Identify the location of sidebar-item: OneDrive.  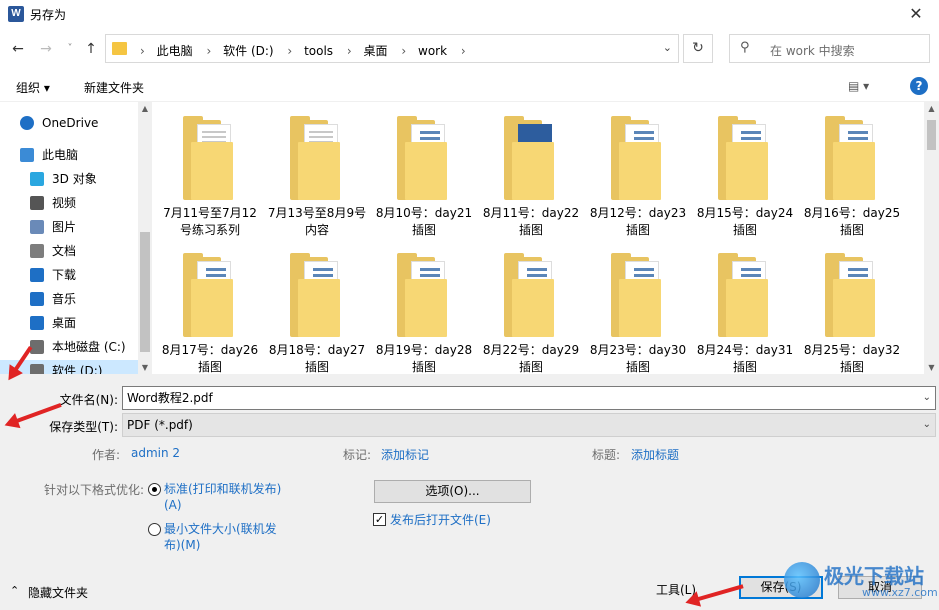
(69, 123).